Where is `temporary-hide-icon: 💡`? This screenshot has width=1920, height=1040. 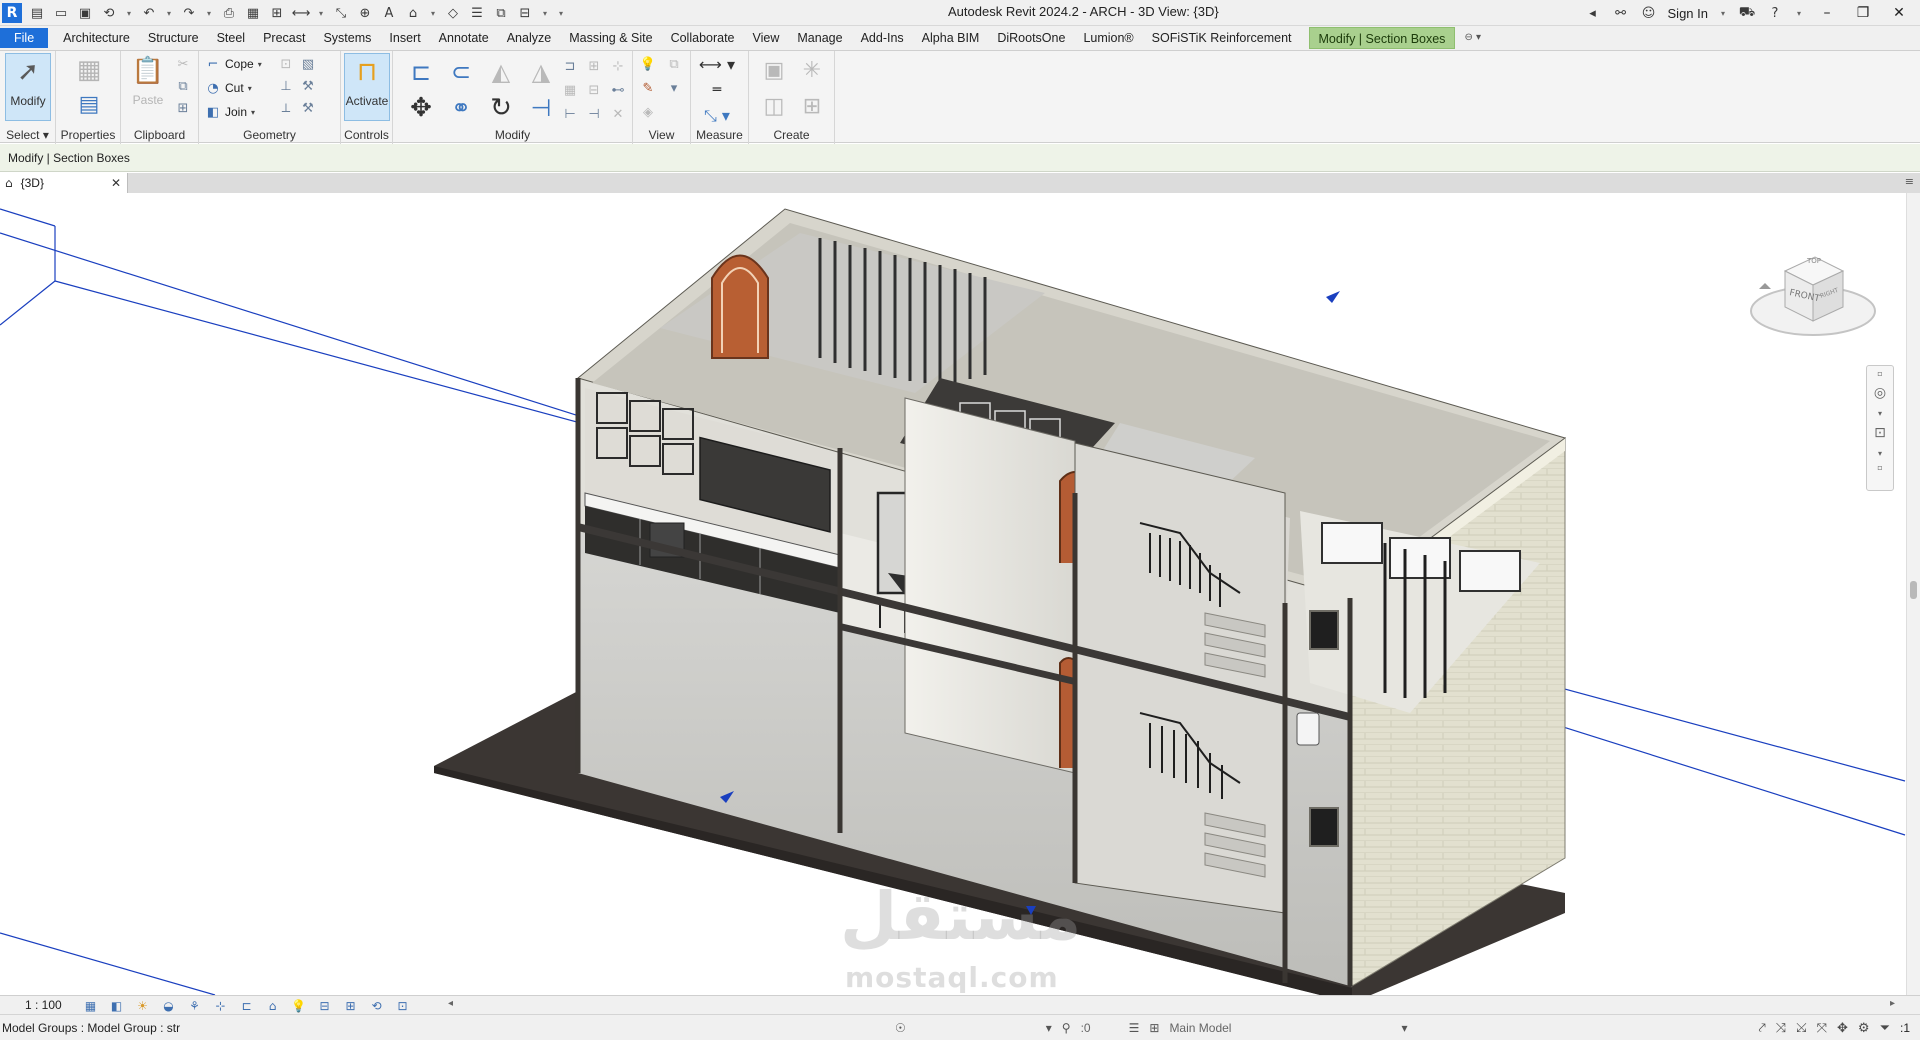
temporary-hide-icon: 💡 is located at coordinates (298, 1005).